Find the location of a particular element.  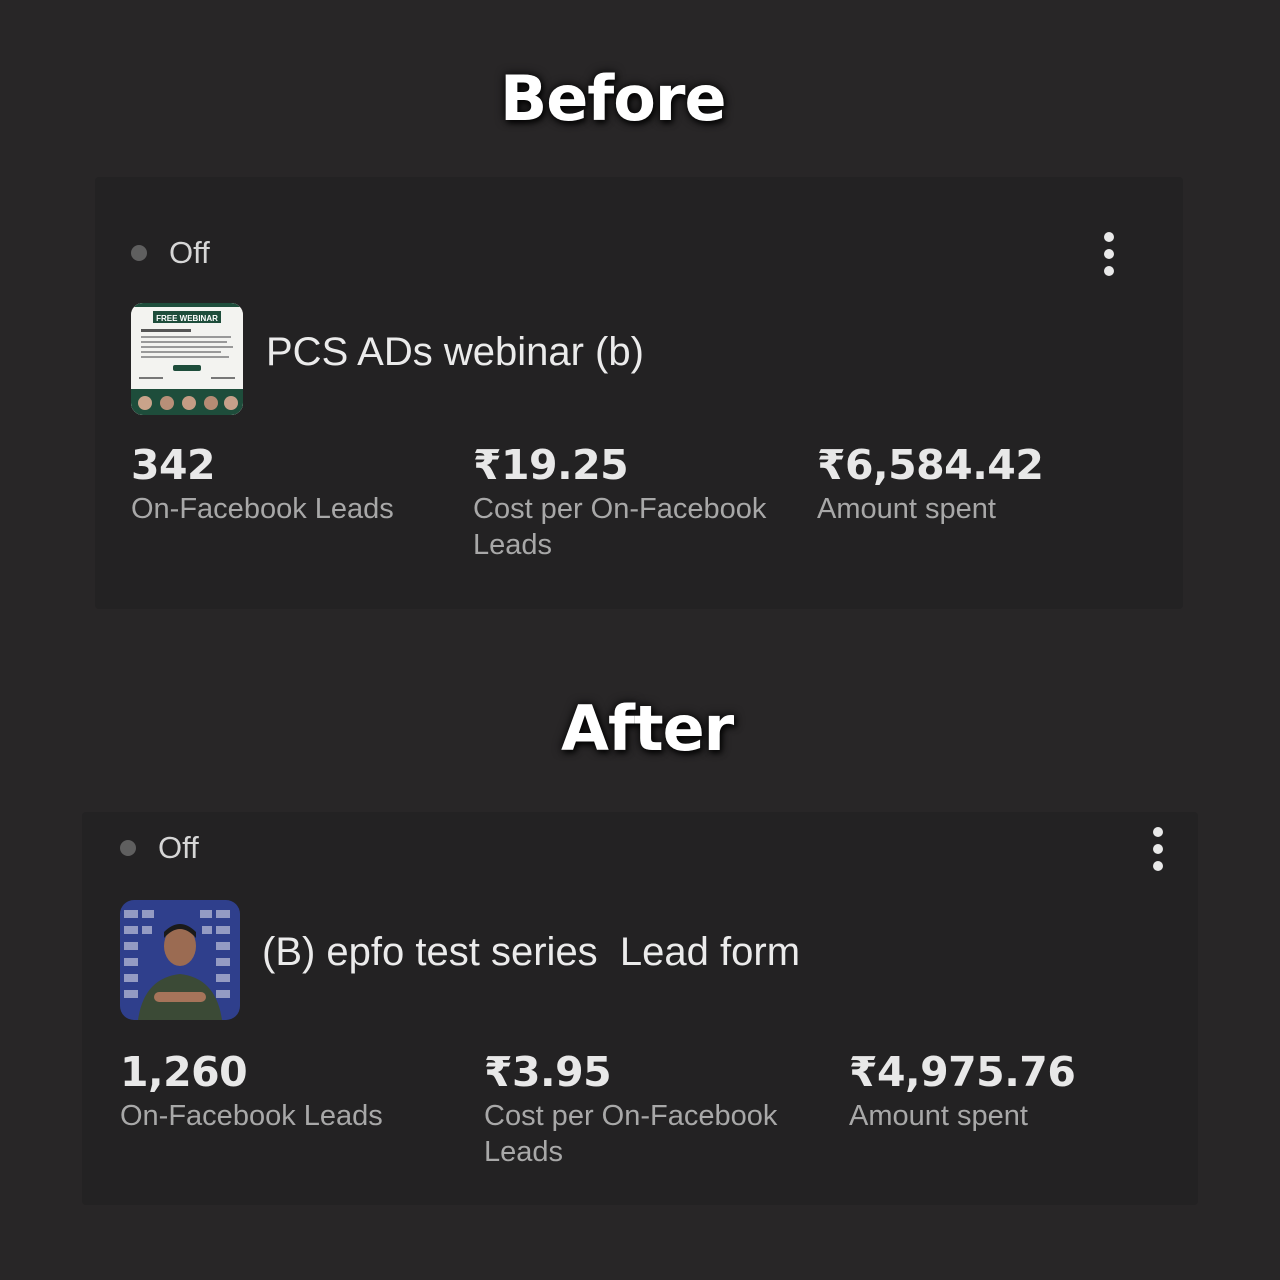

ad-thumbnail is located at coordinates (180, 960).